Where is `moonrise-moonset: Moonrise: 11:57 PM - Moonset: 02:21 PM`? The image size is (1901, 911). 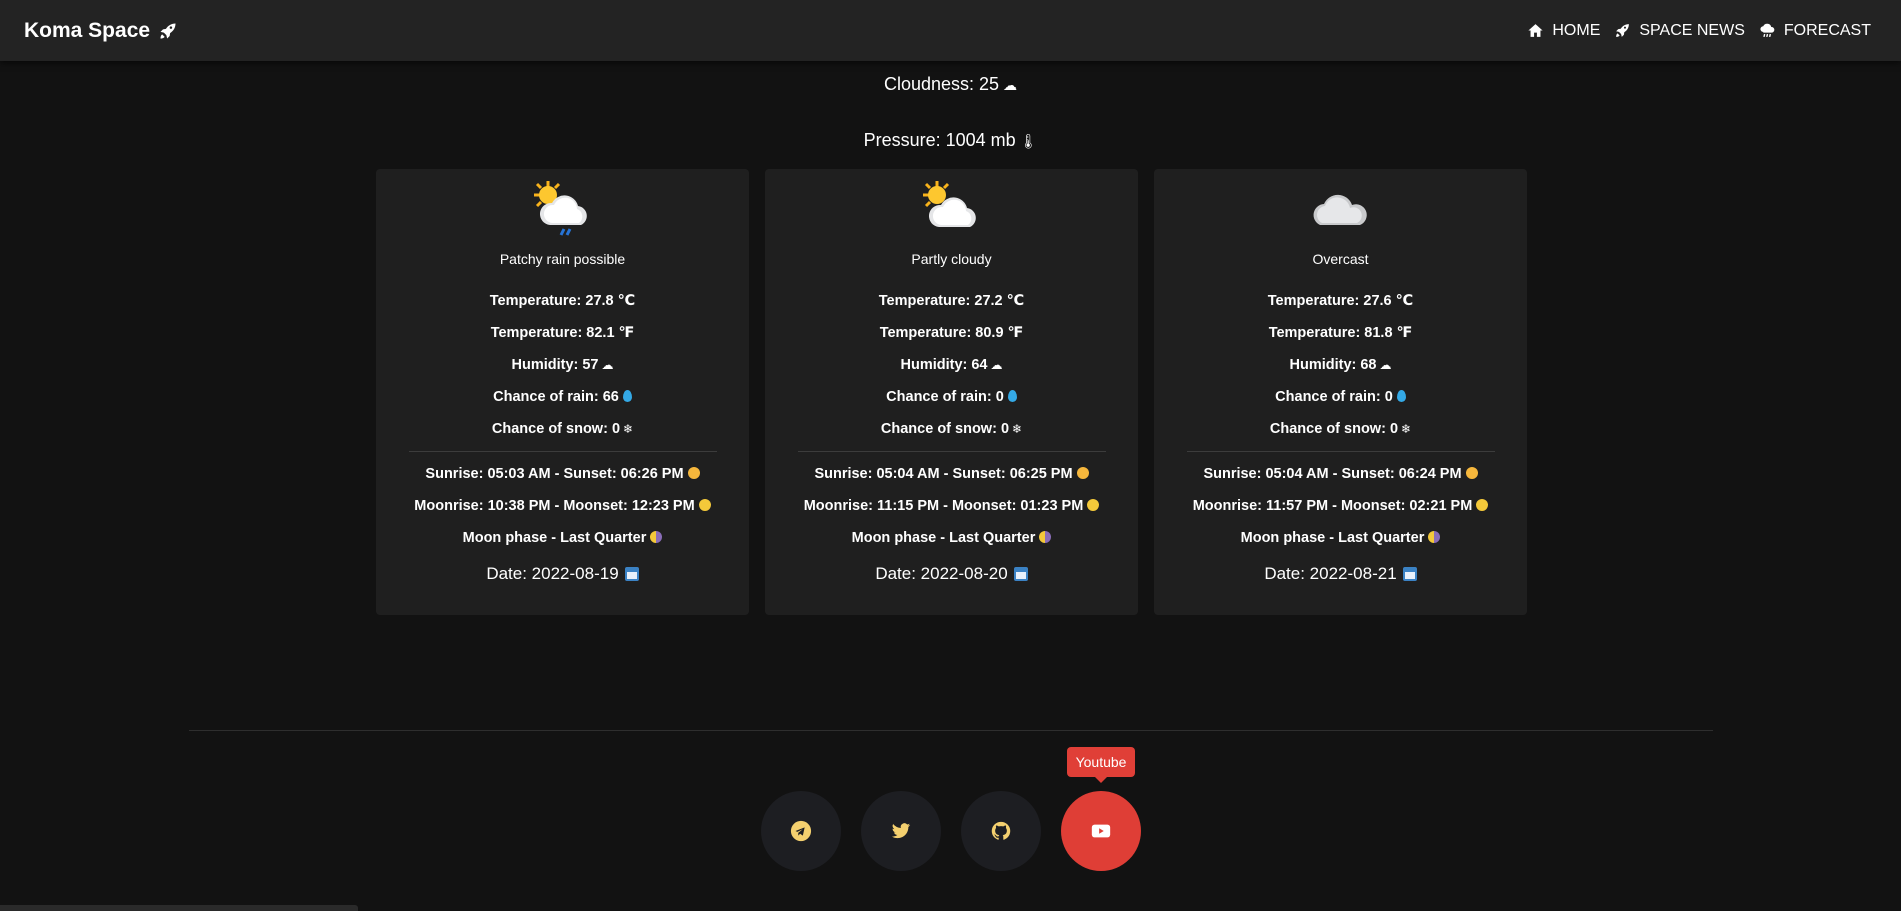 moonrise-moonset: Moonrise: 11:57 PM - Moonset: 02:21 PM is located at coordinates (1341, 506).